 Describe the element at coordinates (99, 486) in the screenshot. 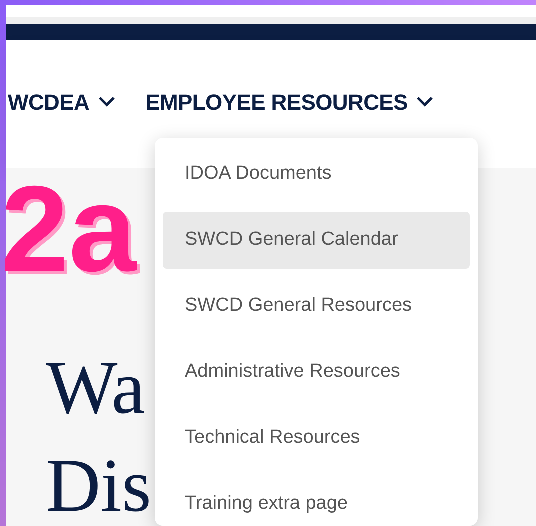

I see `page-heading-line: Dis` at that location.